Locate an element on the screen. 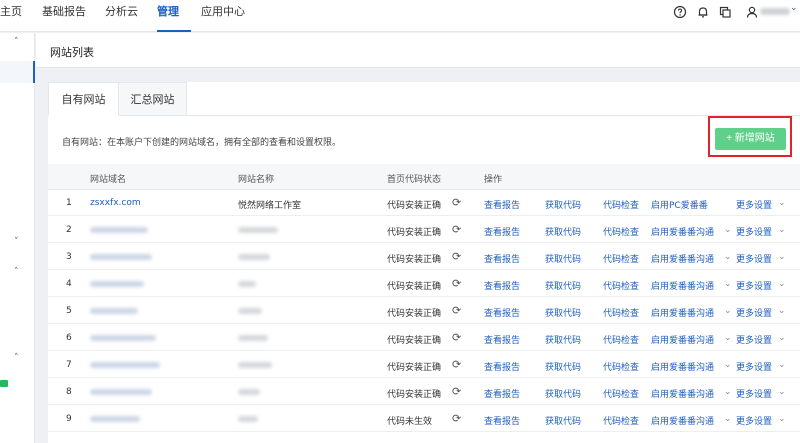  row-index: 4 is located at coordinates (69, 284).